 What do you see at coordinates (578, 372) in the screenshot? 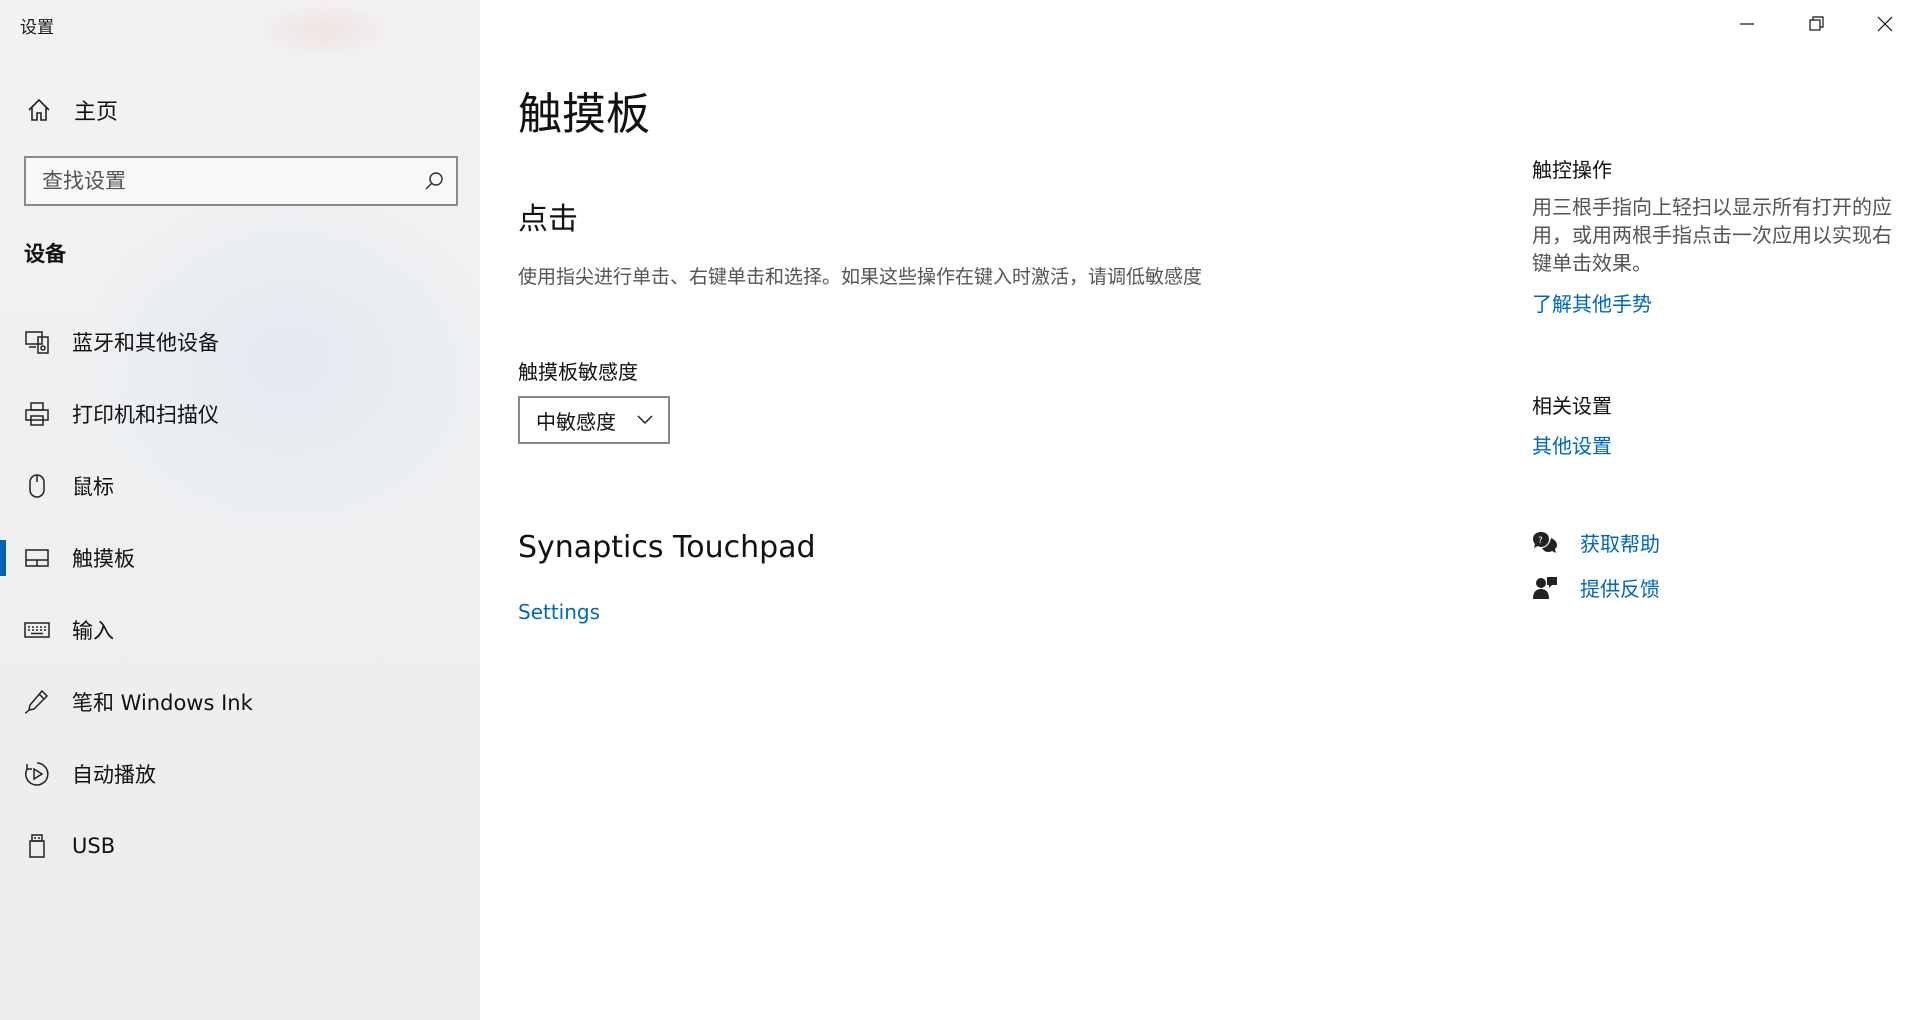
I see `sensitivity-label: 触摸板敏感度` at bounding box center [578, 372].